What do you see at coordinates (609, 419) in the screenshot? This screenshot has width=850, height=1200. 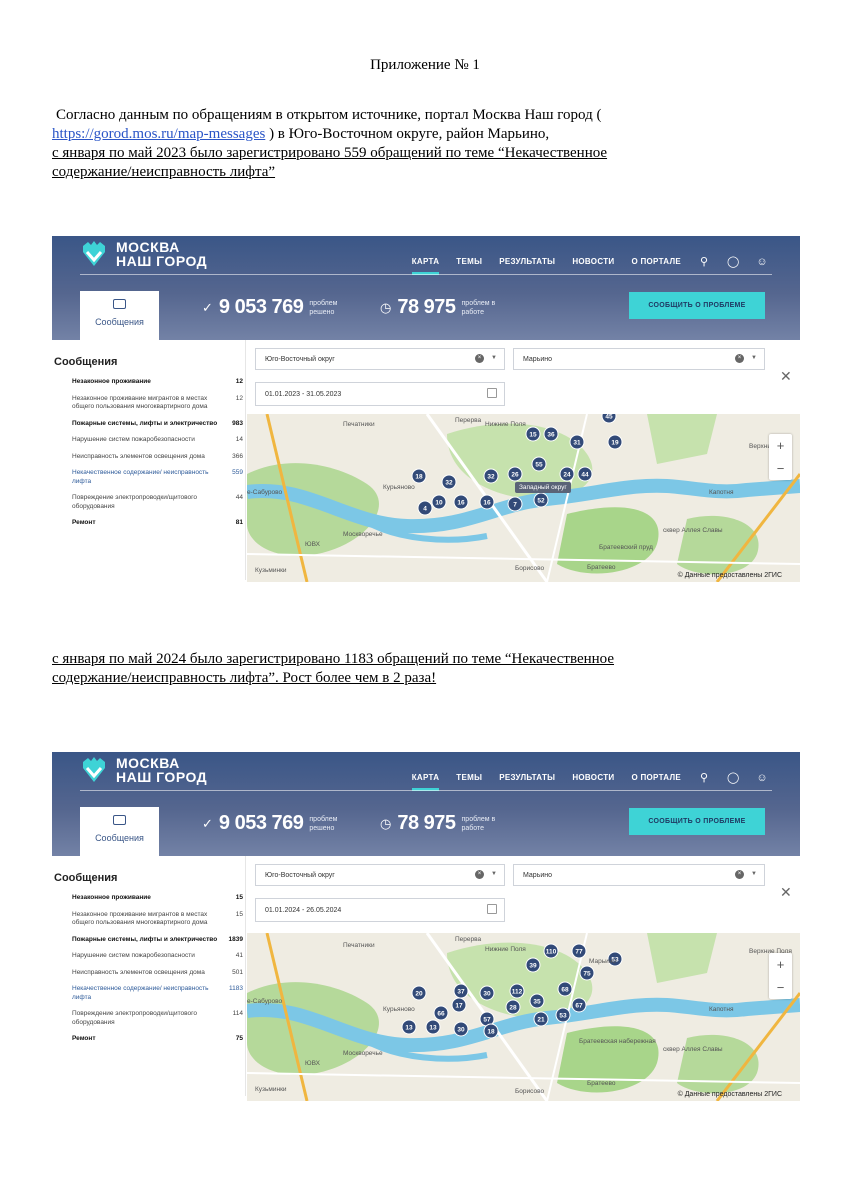 I see `issue-cluster-marker: 45` at bounding box center [609, 419].